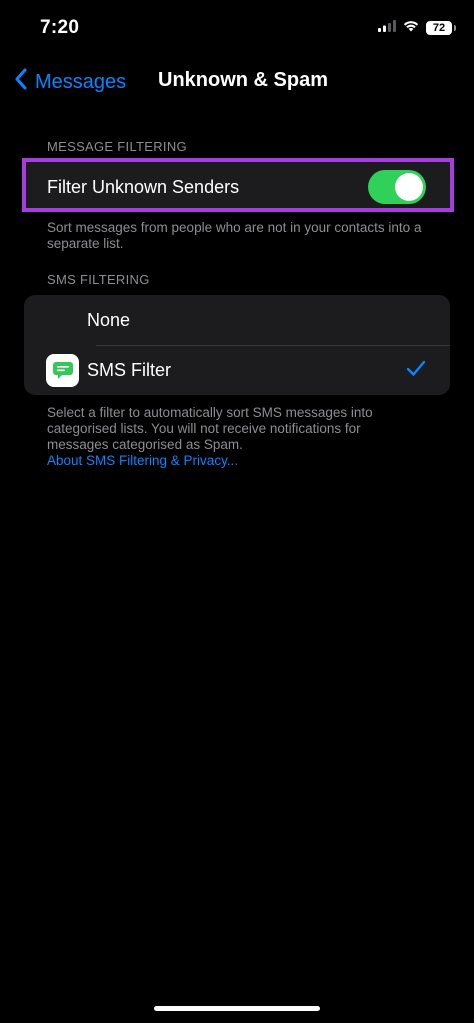  I want to click on toggle-knob, so click(409, 187).